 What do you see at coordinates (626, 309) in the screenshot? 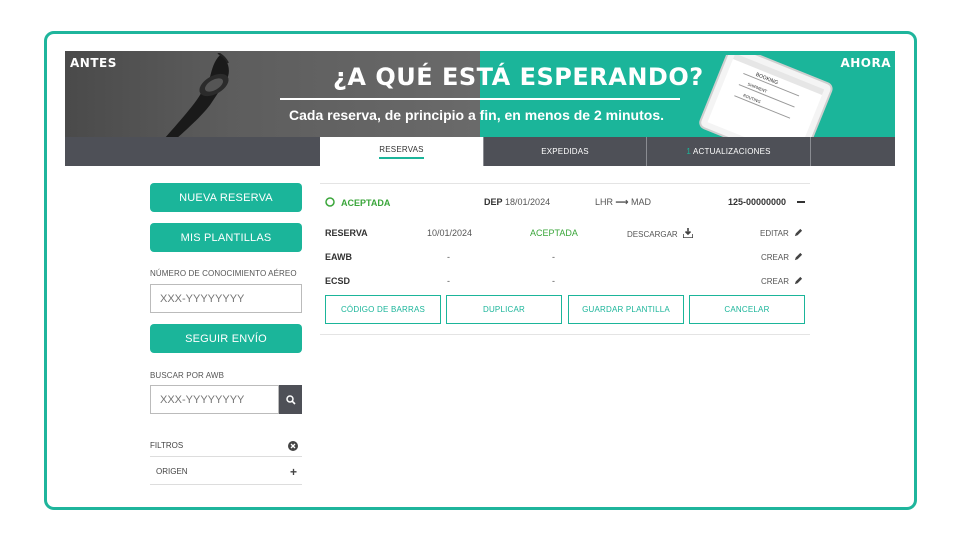
I see `save-template-button: GUARDAR PLANTILLA` at bounding box center [626, 309].